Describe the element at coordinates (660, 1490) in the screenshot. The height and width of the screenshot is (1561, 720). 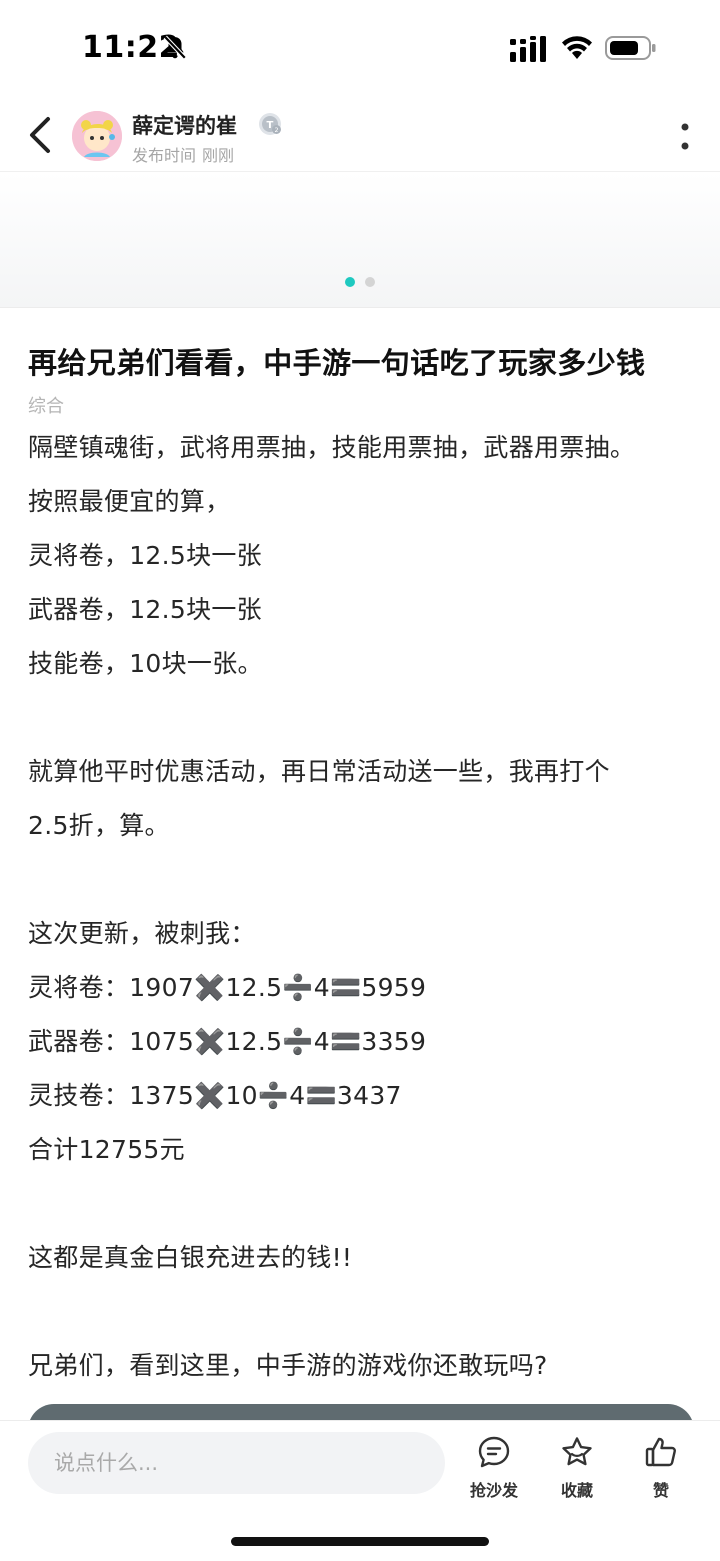
I see `like-label: 赞` at that location.